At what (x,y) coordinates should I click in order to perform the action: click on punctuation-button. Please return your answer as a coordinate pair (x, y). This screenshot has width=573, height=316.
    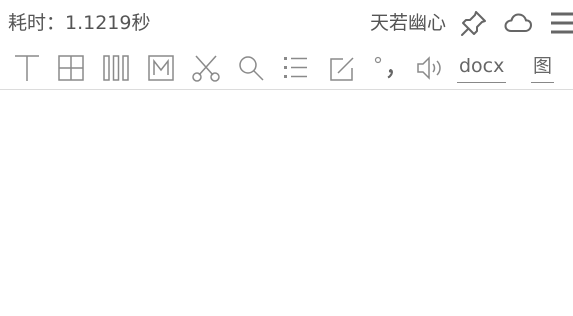
    Looking at the image, I should click on (385, 68).